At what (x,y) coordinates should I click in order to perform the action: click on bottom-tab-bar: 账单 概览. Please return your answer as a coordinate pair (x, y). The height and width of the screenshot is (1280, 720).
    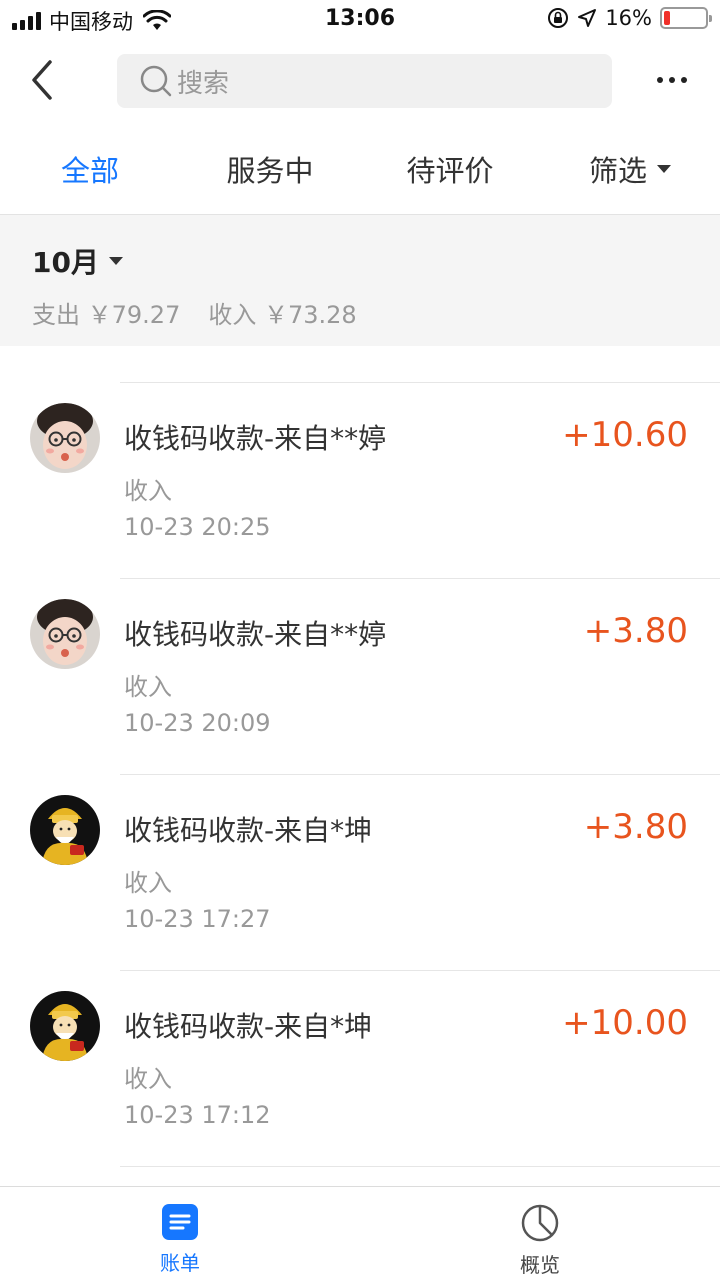
    Looking at the image, I should click on (360, 1233).